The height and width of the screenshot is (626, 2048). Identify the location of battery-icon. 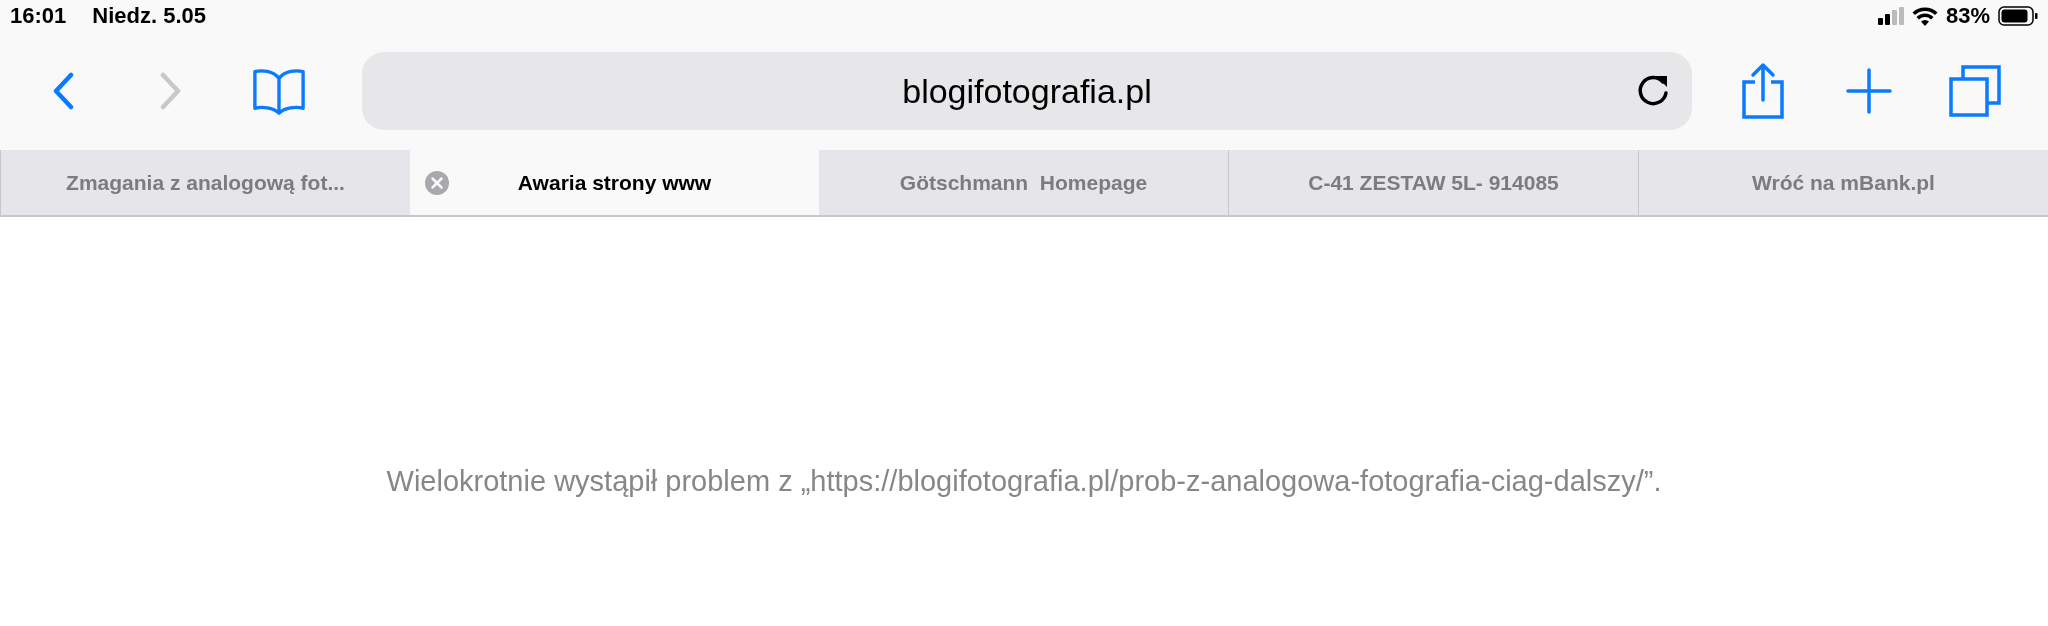
(2018, 16).